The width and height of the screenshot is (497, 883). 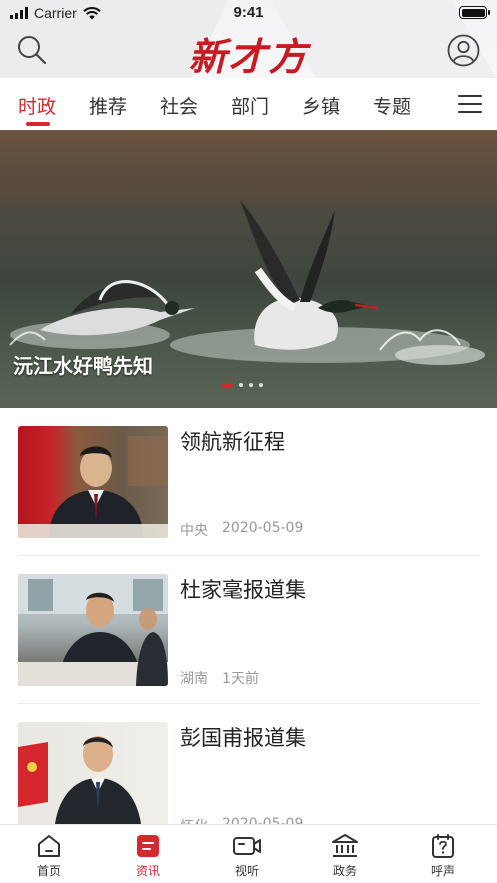 What do you see at coordinates (243, 738) in the screenshot?
I see `news-title: 彭国甫报道集` at bounding box center [243, 738].